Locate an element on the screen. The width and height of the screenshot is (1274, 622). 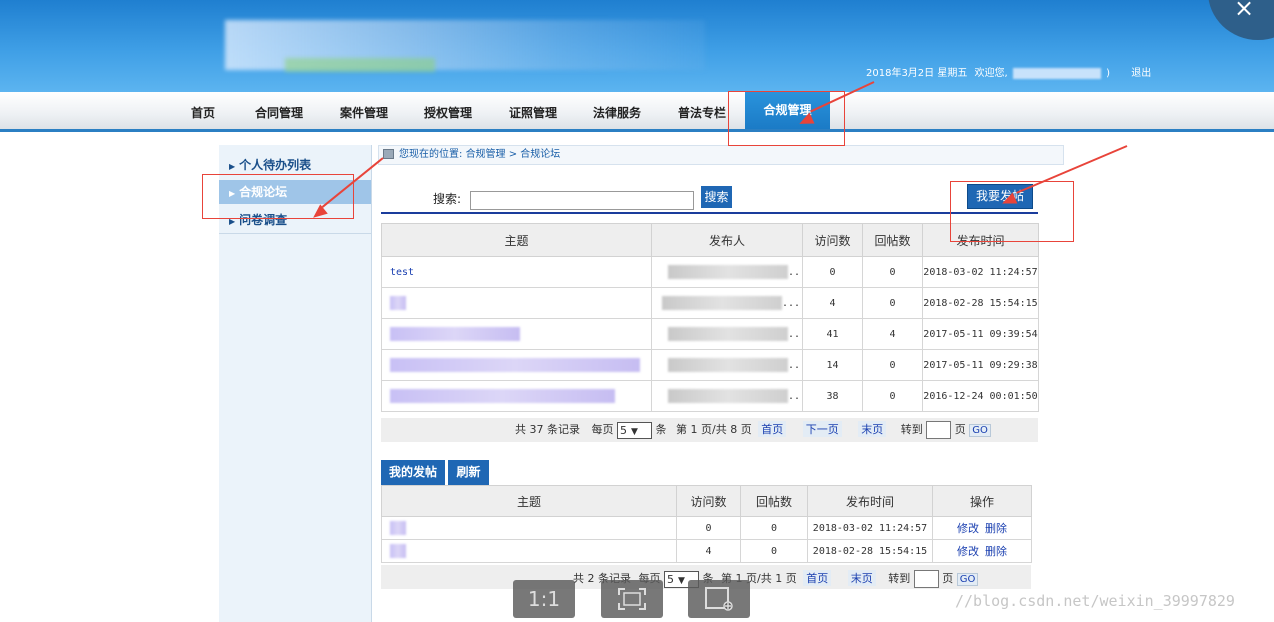
viewer-save-button is located at coordinates (719, 599).